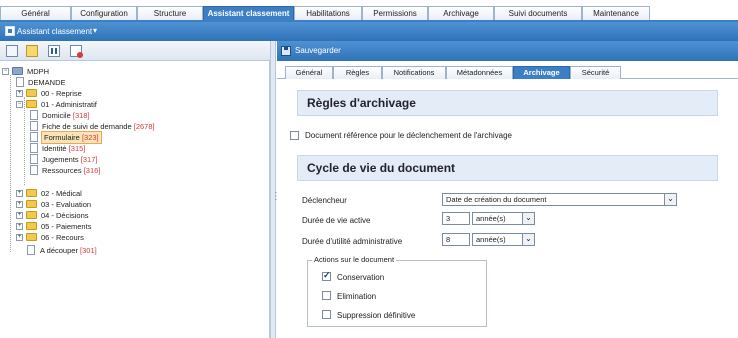 Image resolution: width=738 pixels, height=338 pixels. I want to click on conservation-label: Conservation, so click(361, 277).